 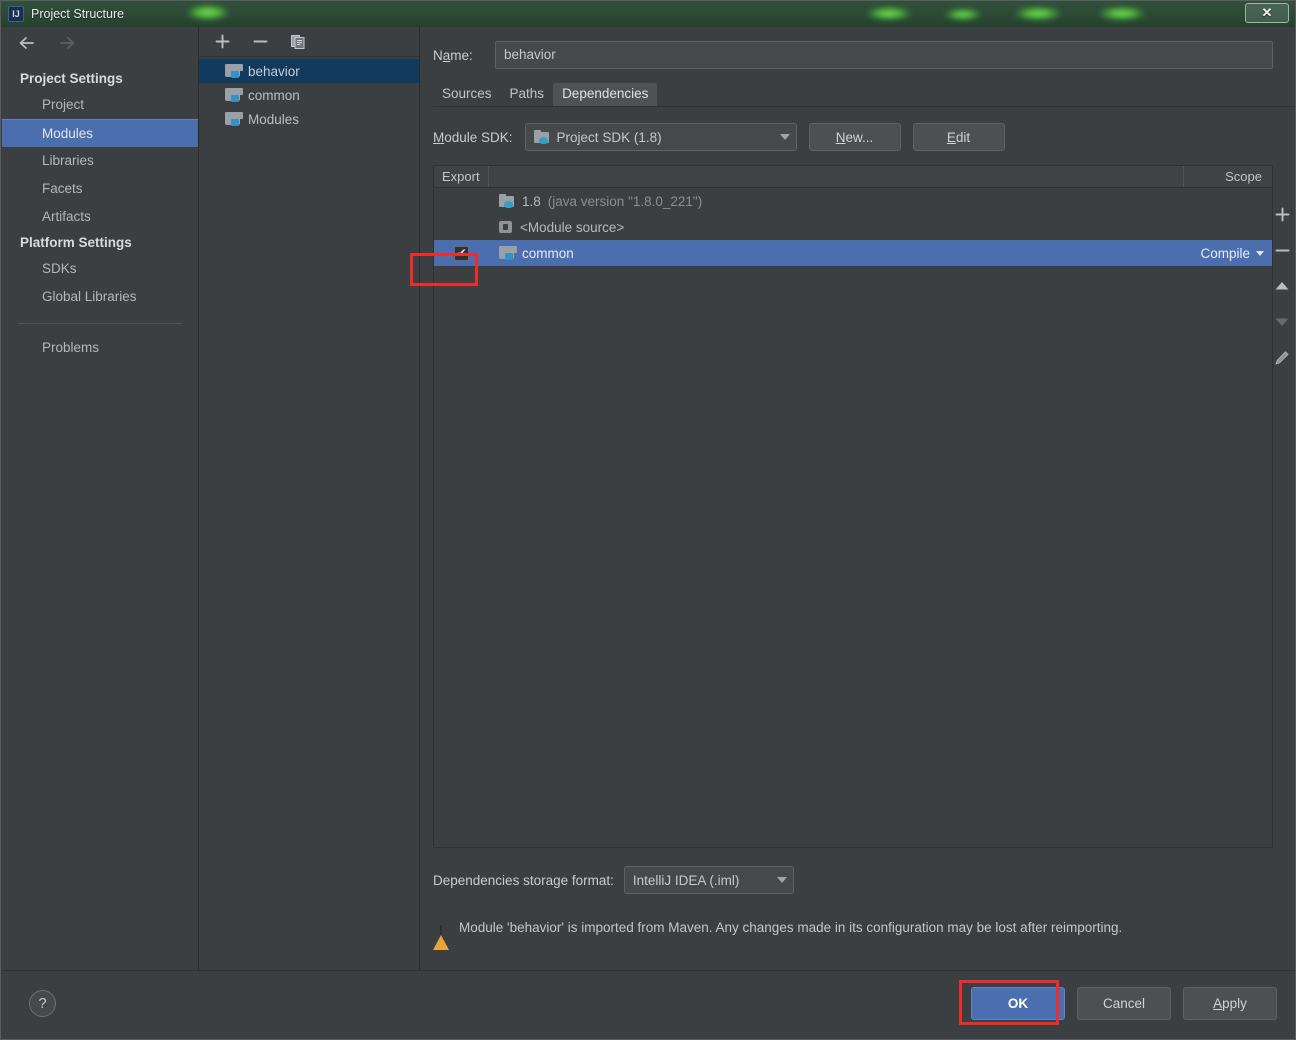 I want to click on module-name-row: Name: behavior, so click(x=858, y=48).